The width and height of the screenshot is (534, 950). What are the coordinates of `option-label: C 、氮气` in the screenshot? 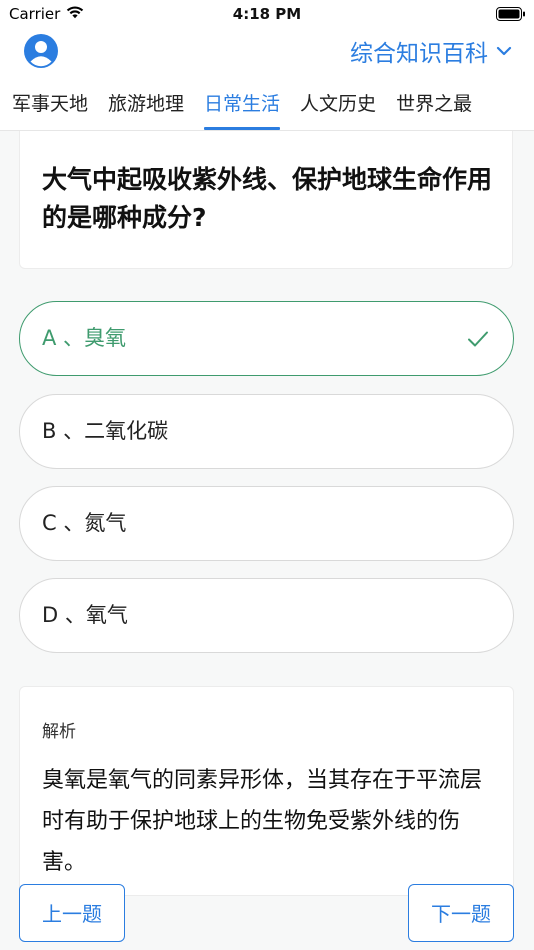 It's located at (84, 523).